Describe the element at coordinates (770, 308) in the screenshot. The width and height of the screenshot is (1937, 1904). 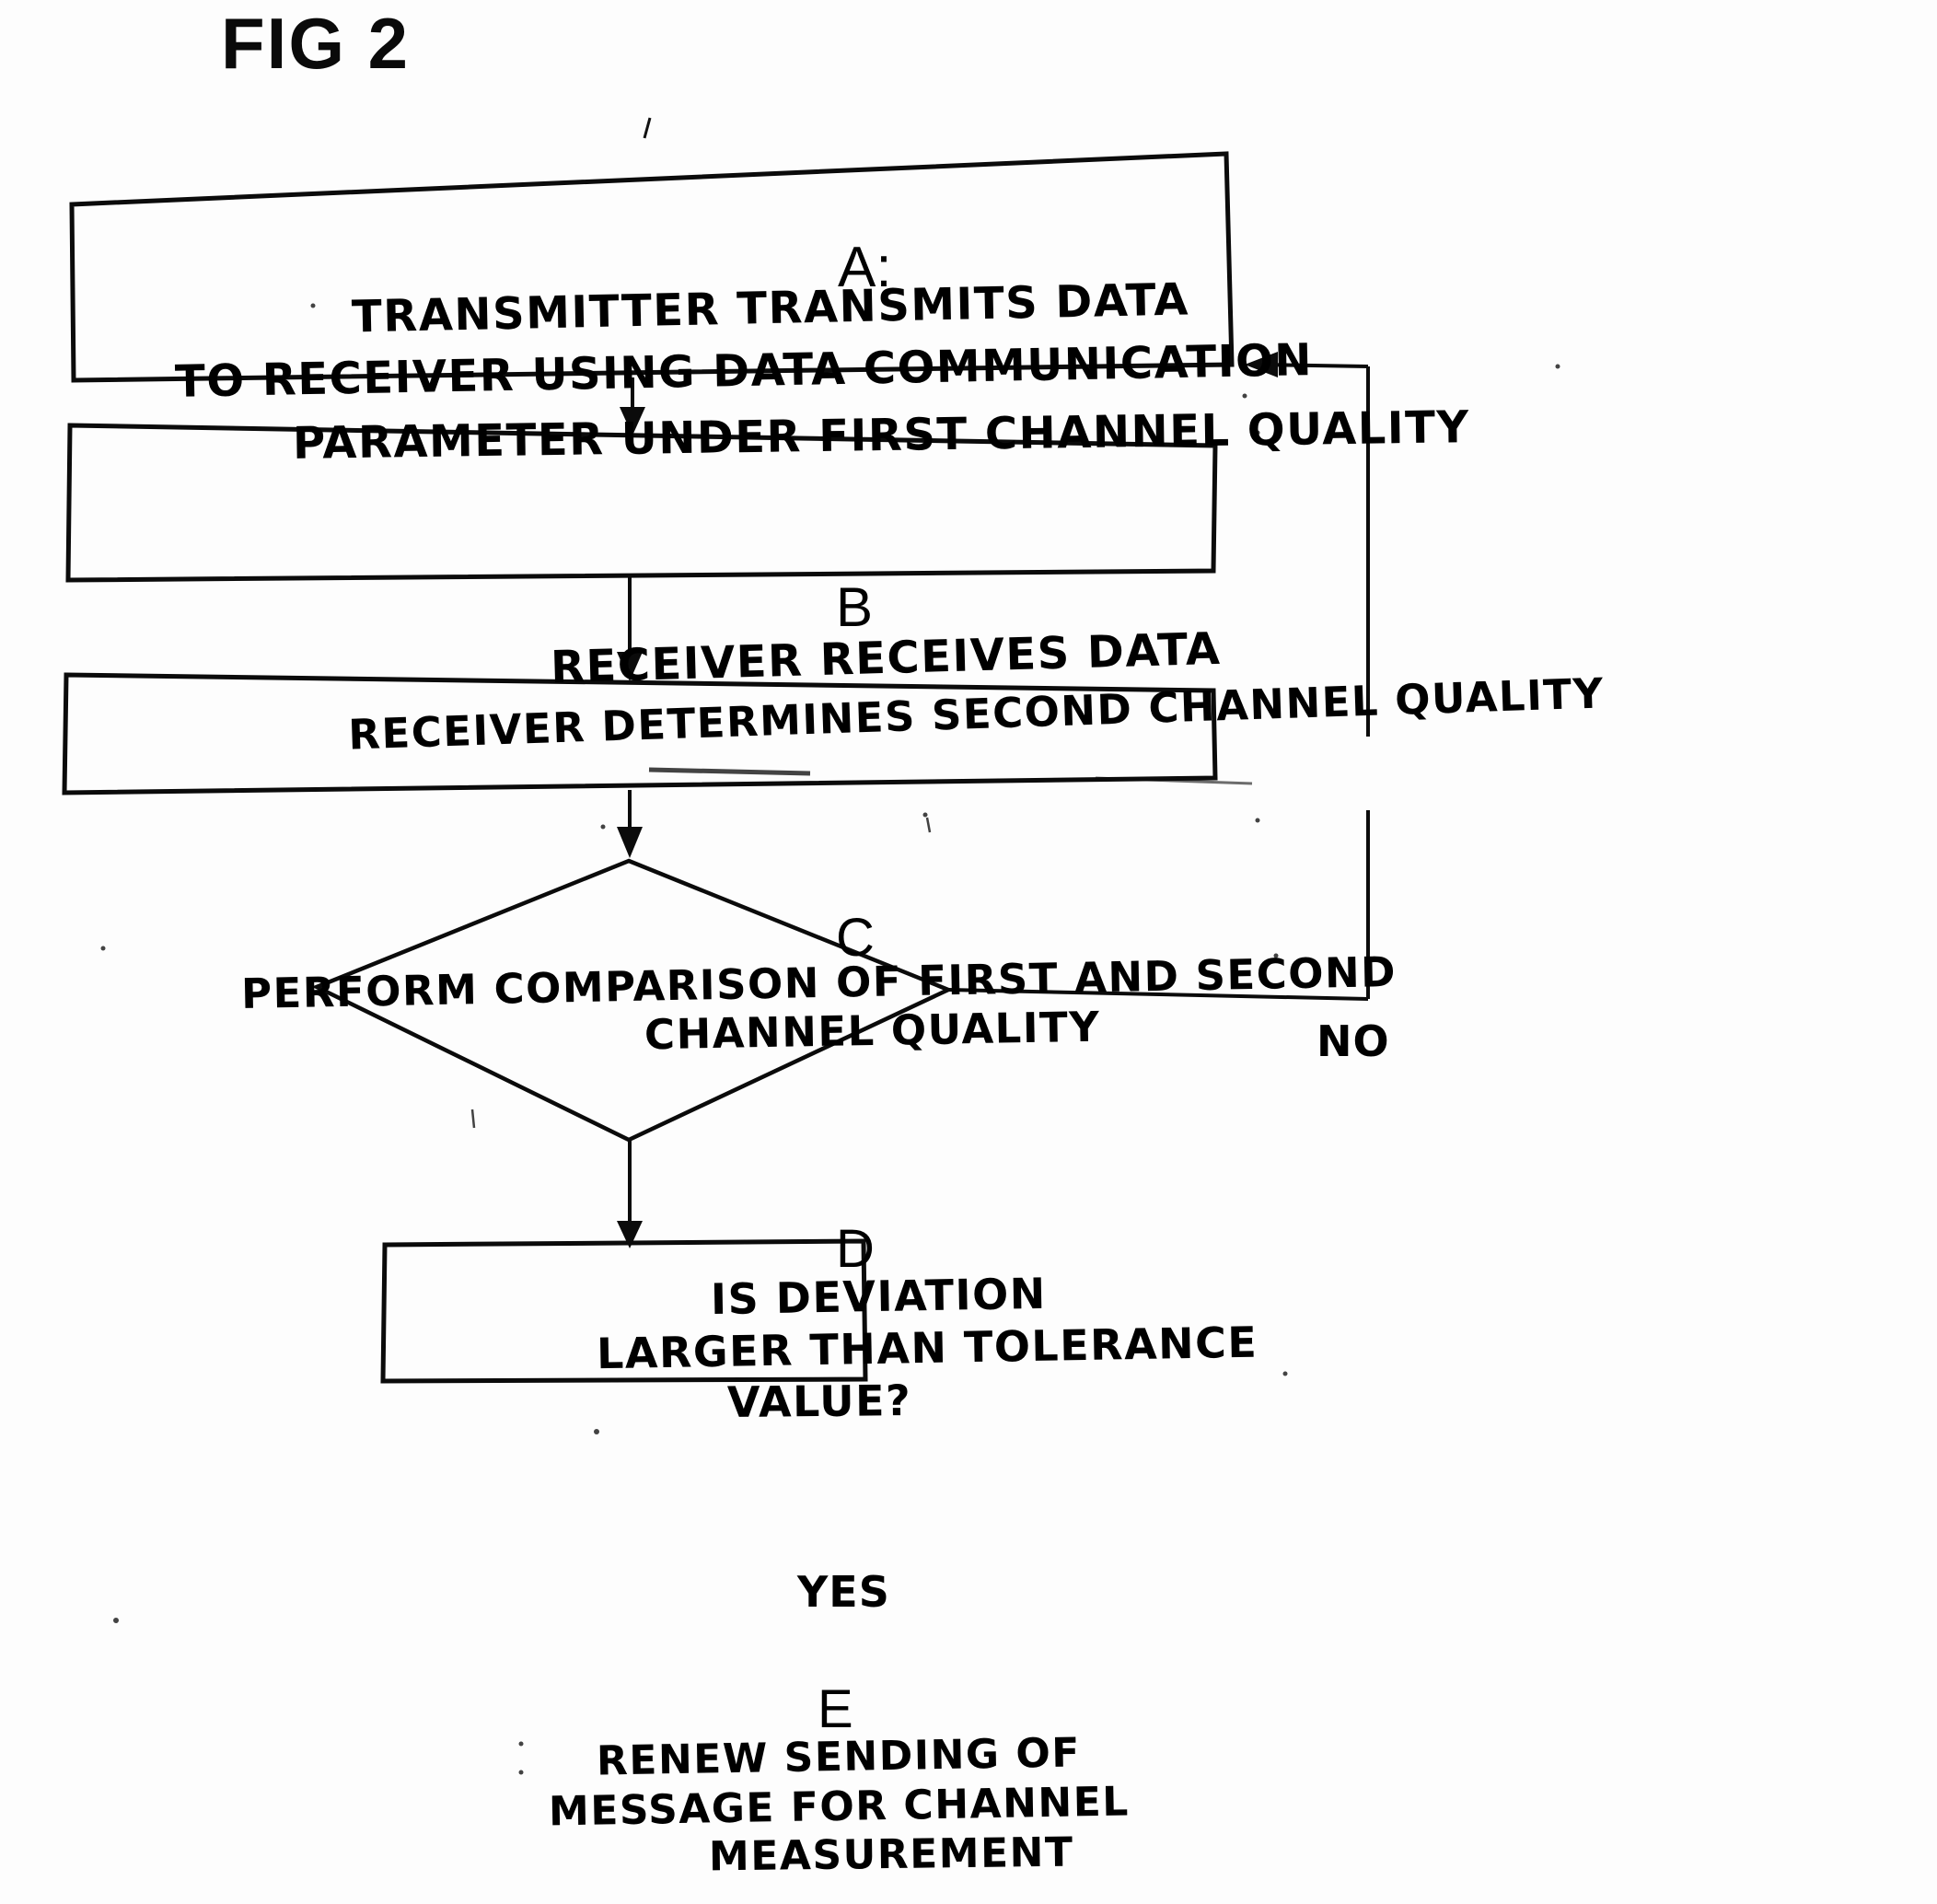
I see `node-a-line-1: TRANSMITTER TRANSMITS DATA` at that location.